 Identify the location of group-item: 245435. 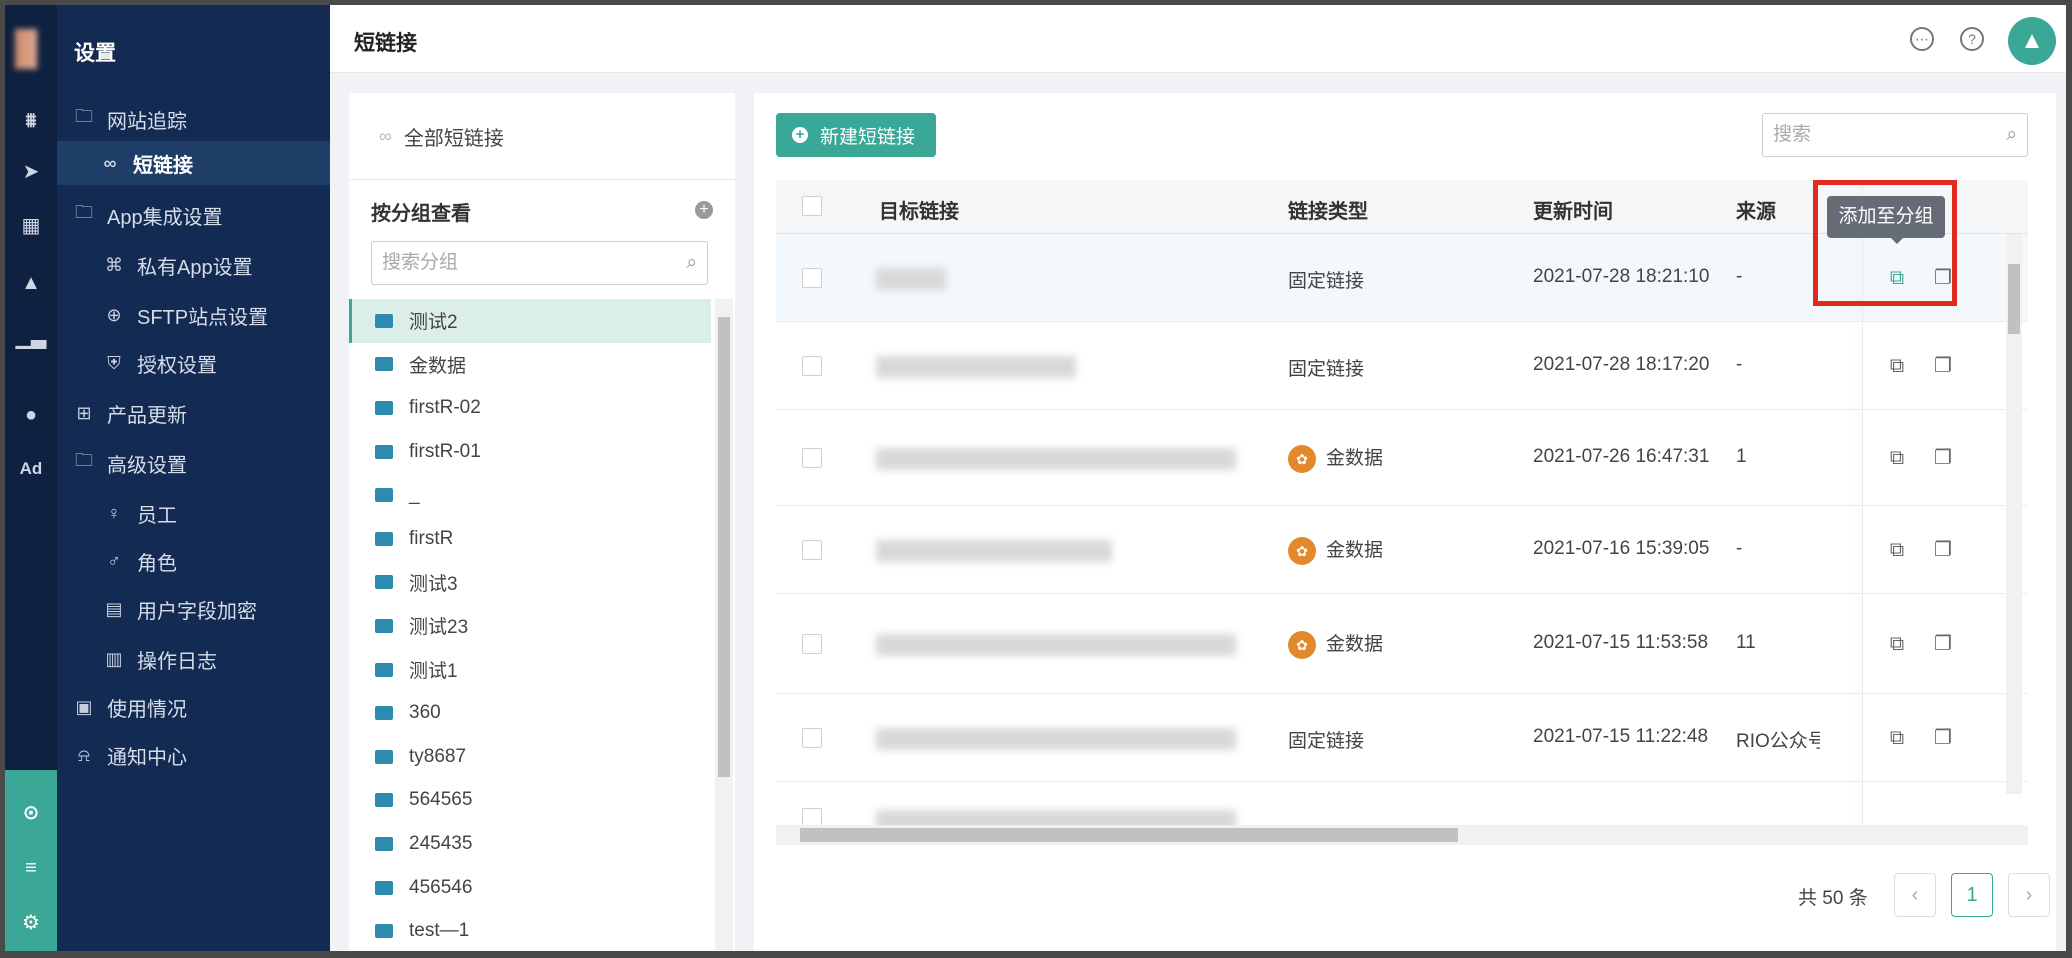
(530, 844).